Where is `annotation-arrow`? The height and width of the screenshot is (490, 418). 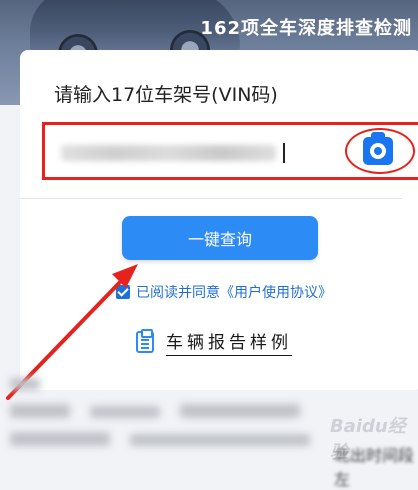 annotation-arrow is located at coordinates (72, 332).